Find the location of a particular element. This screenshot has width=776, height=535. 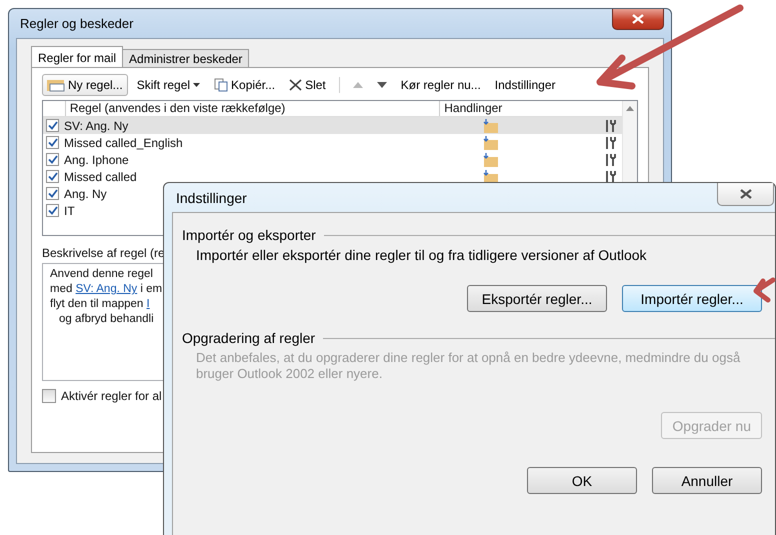

dialog-title: Indstillinger is located at coordinates (211, 198).